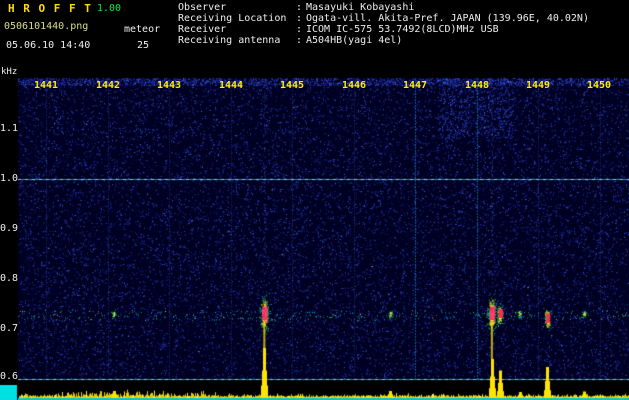  I want to click on info-row-observer: Observer : Masayuki Kobayashi, so click(296, 8).